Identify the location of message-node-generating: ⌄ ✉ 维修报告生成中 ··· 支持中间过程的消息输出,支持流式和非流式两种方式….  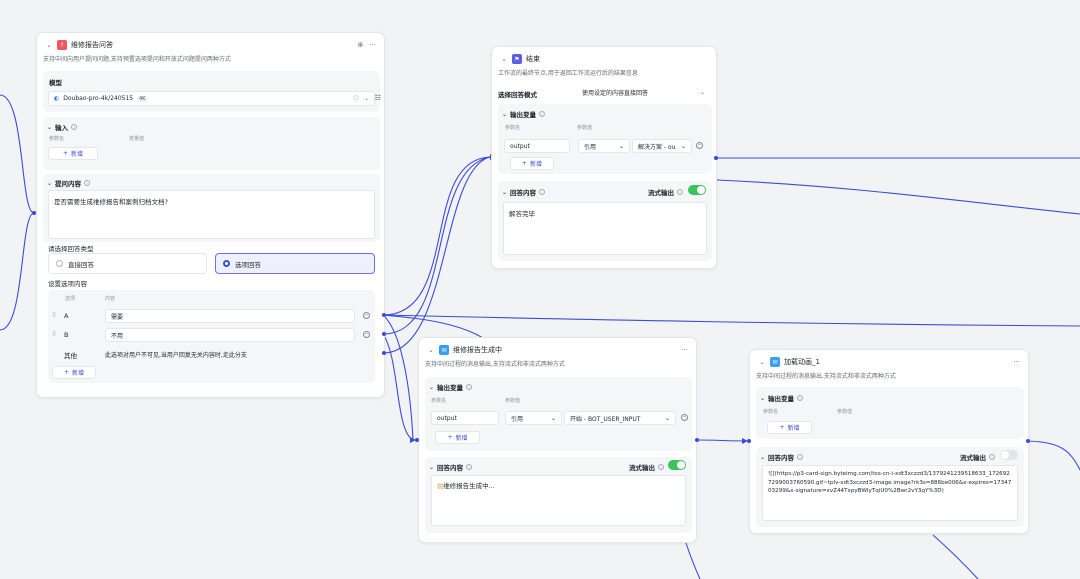
(557, 440).